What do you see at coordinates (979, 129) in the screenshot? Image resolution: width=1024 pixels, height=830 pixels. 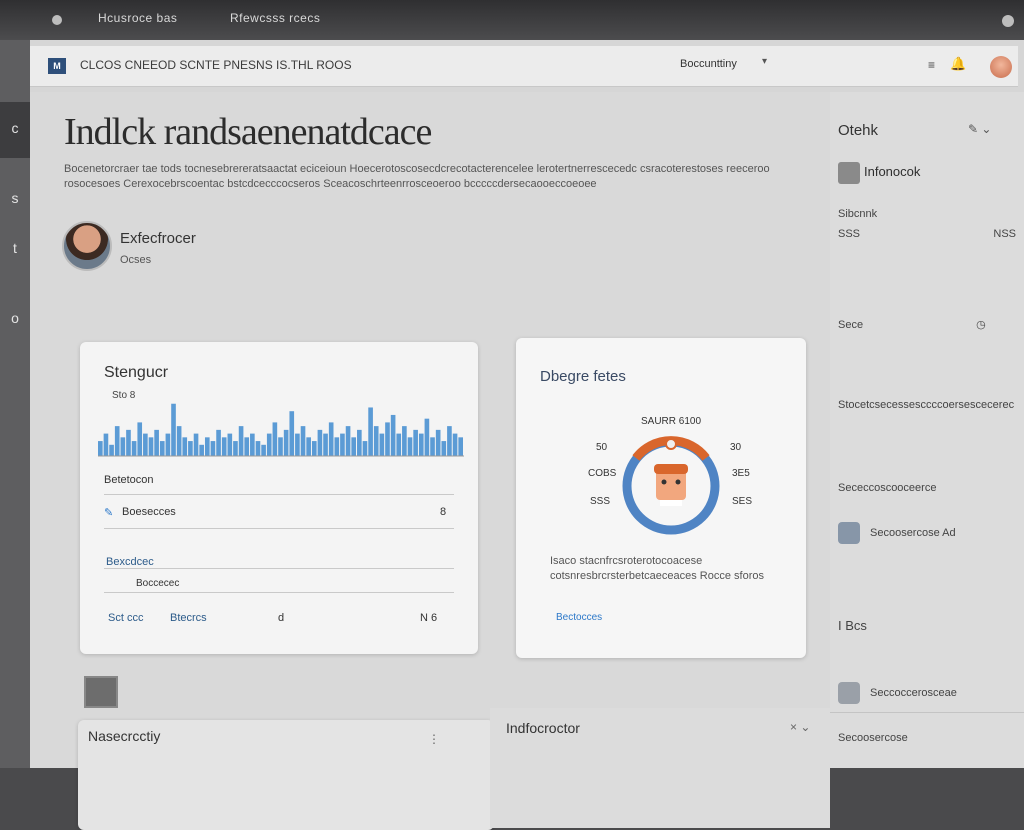 I see `right-panel-actions-icon: ✎ ⌄` at bounding box center [979, 129].